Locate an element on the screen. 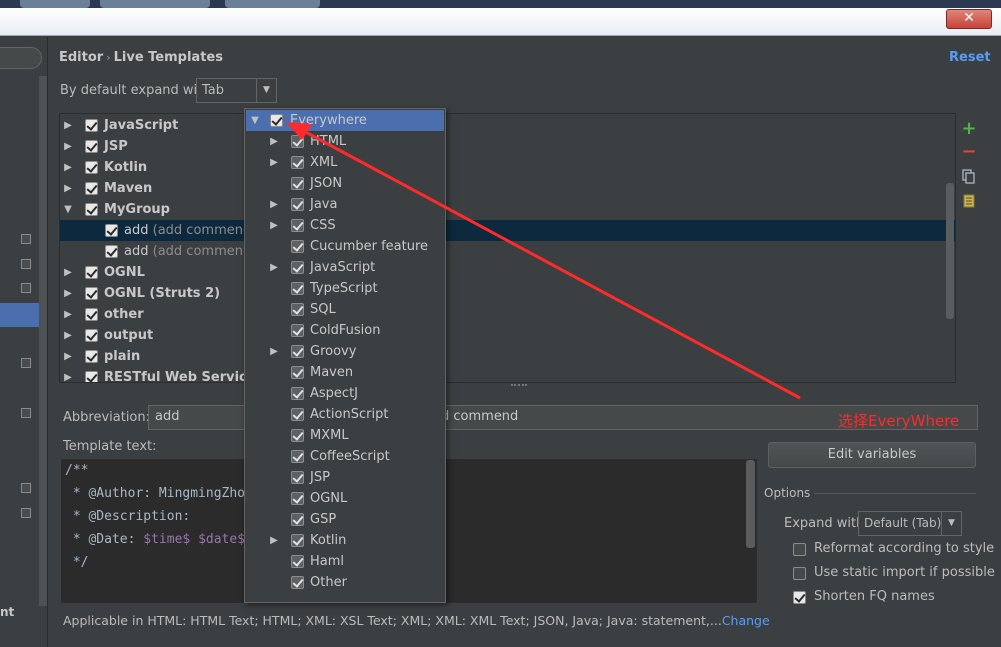  context-item: Maven is located at coordinates (345, 372).